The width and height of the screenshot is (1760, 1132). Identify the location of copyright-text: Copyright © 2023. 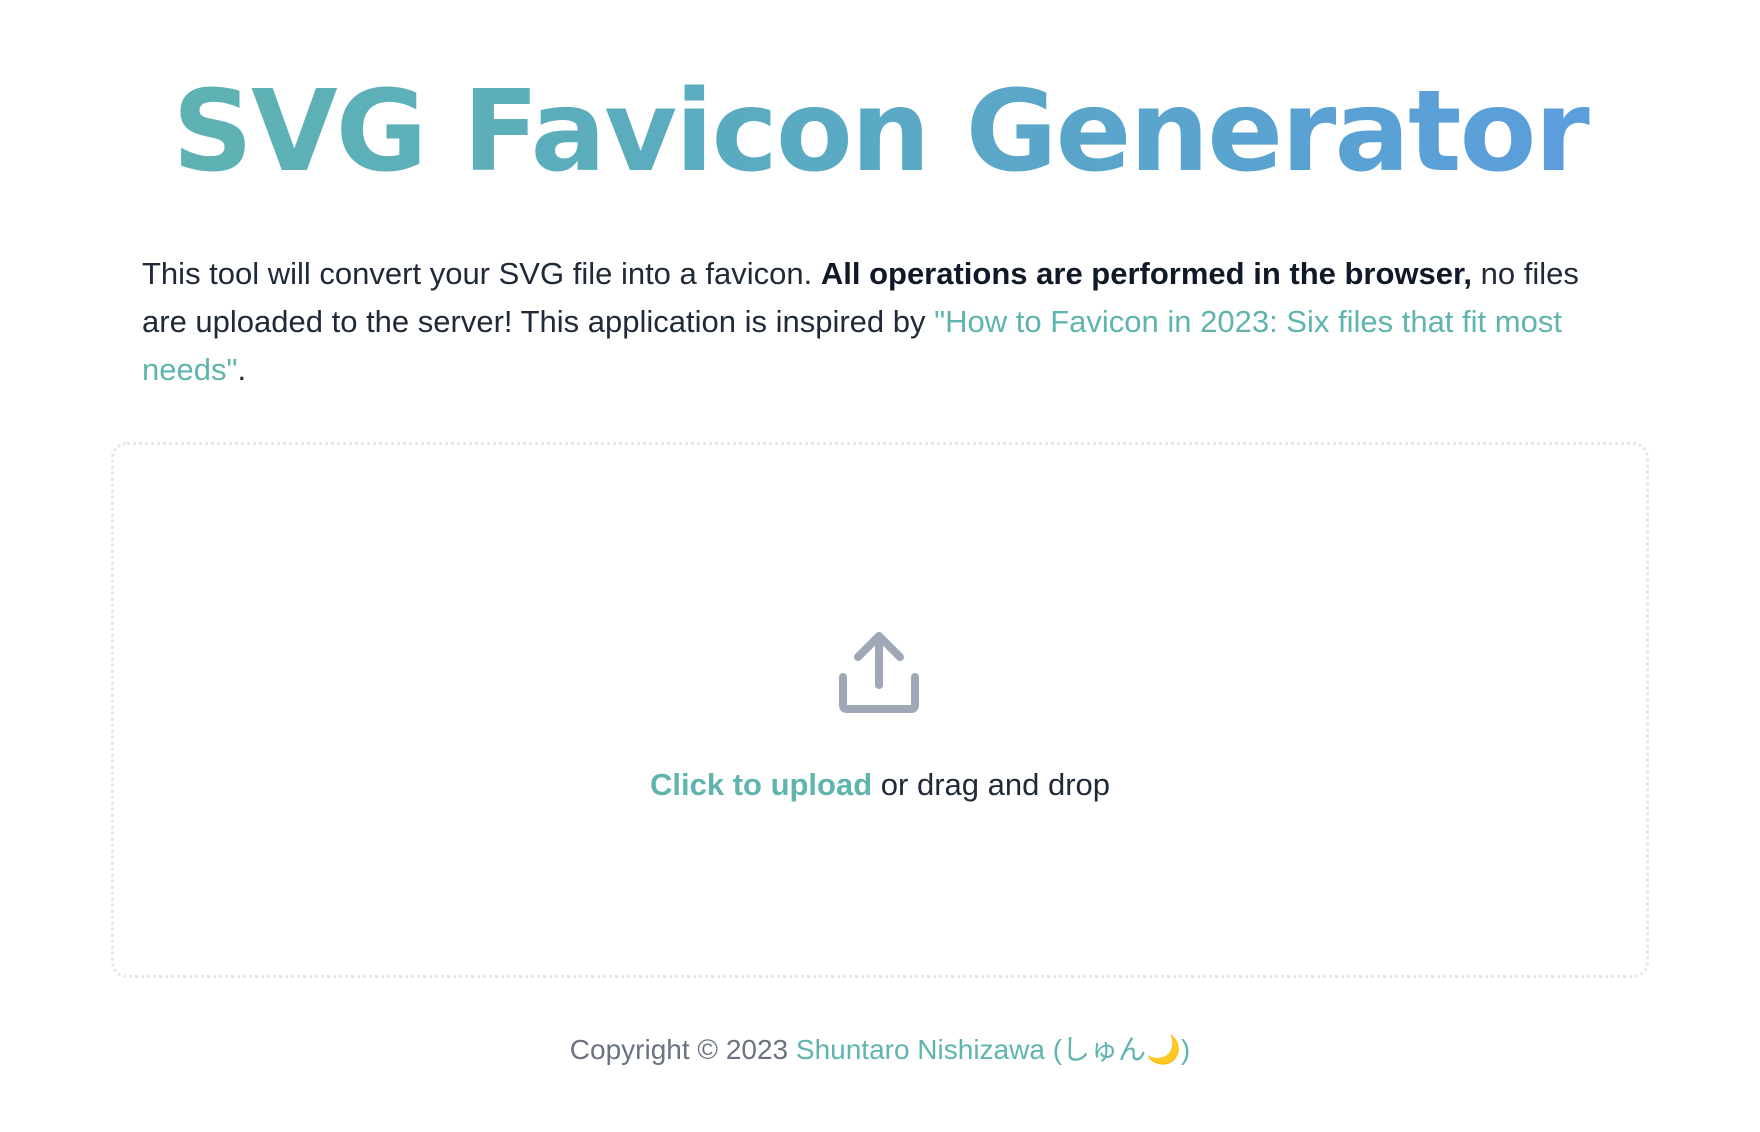
(682, 1049).